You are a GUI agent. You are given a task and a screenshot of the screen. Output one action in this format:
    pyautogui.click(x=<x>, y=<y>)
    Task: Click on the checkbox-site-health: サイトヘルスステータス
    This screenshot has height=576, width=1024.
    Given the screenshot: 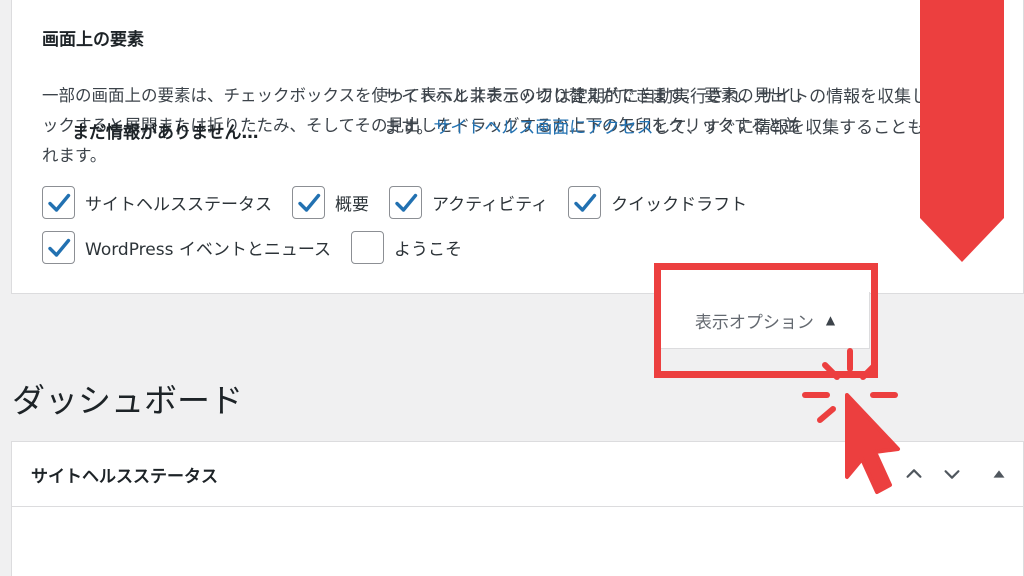 What is the action you would take?
    pyautogui.click(x=157, y=202)
    